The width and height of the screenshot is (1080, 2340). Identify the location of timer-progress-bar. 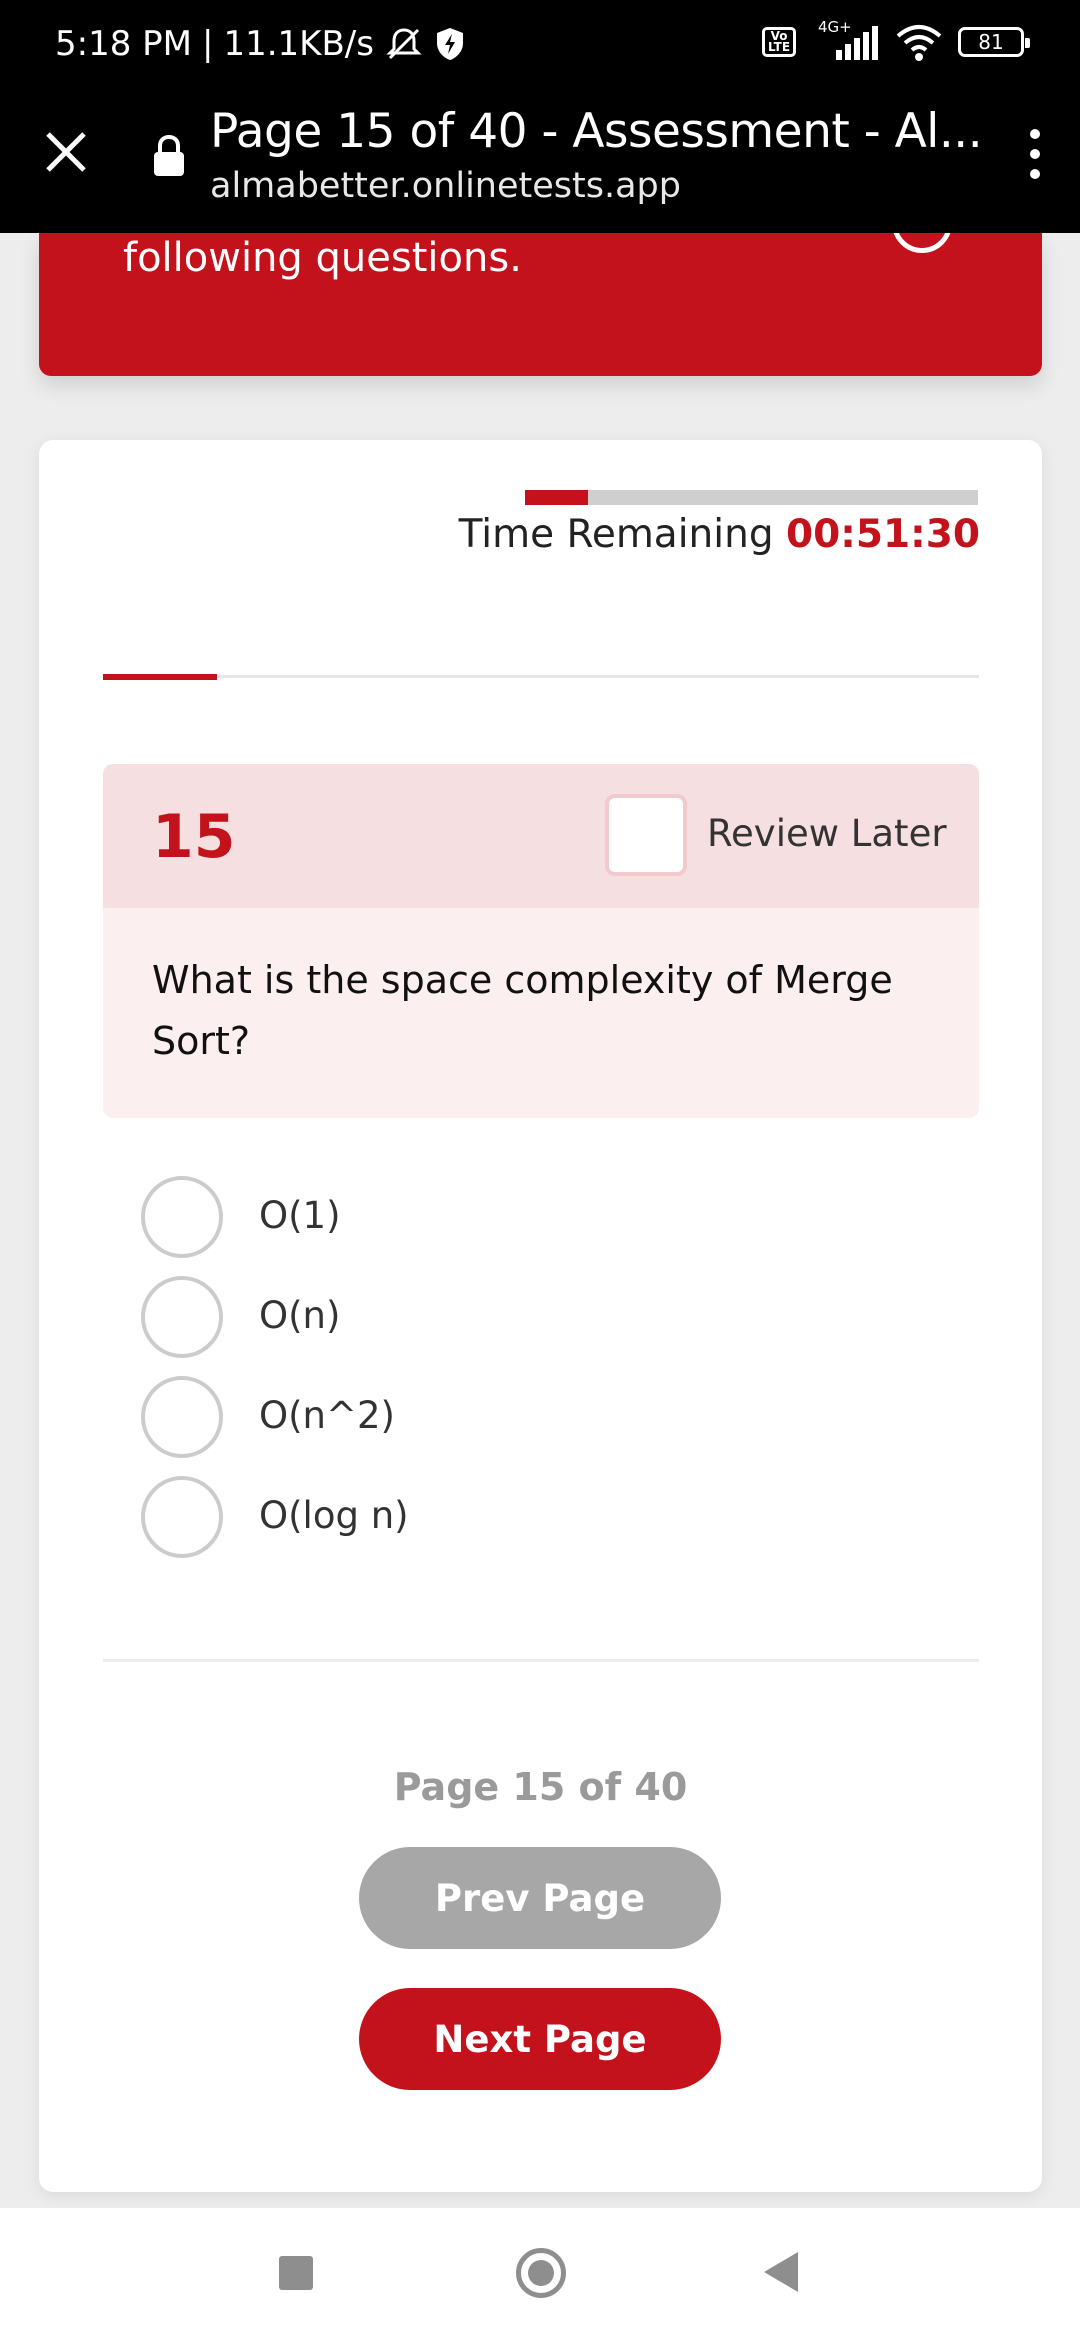
(751, 497).